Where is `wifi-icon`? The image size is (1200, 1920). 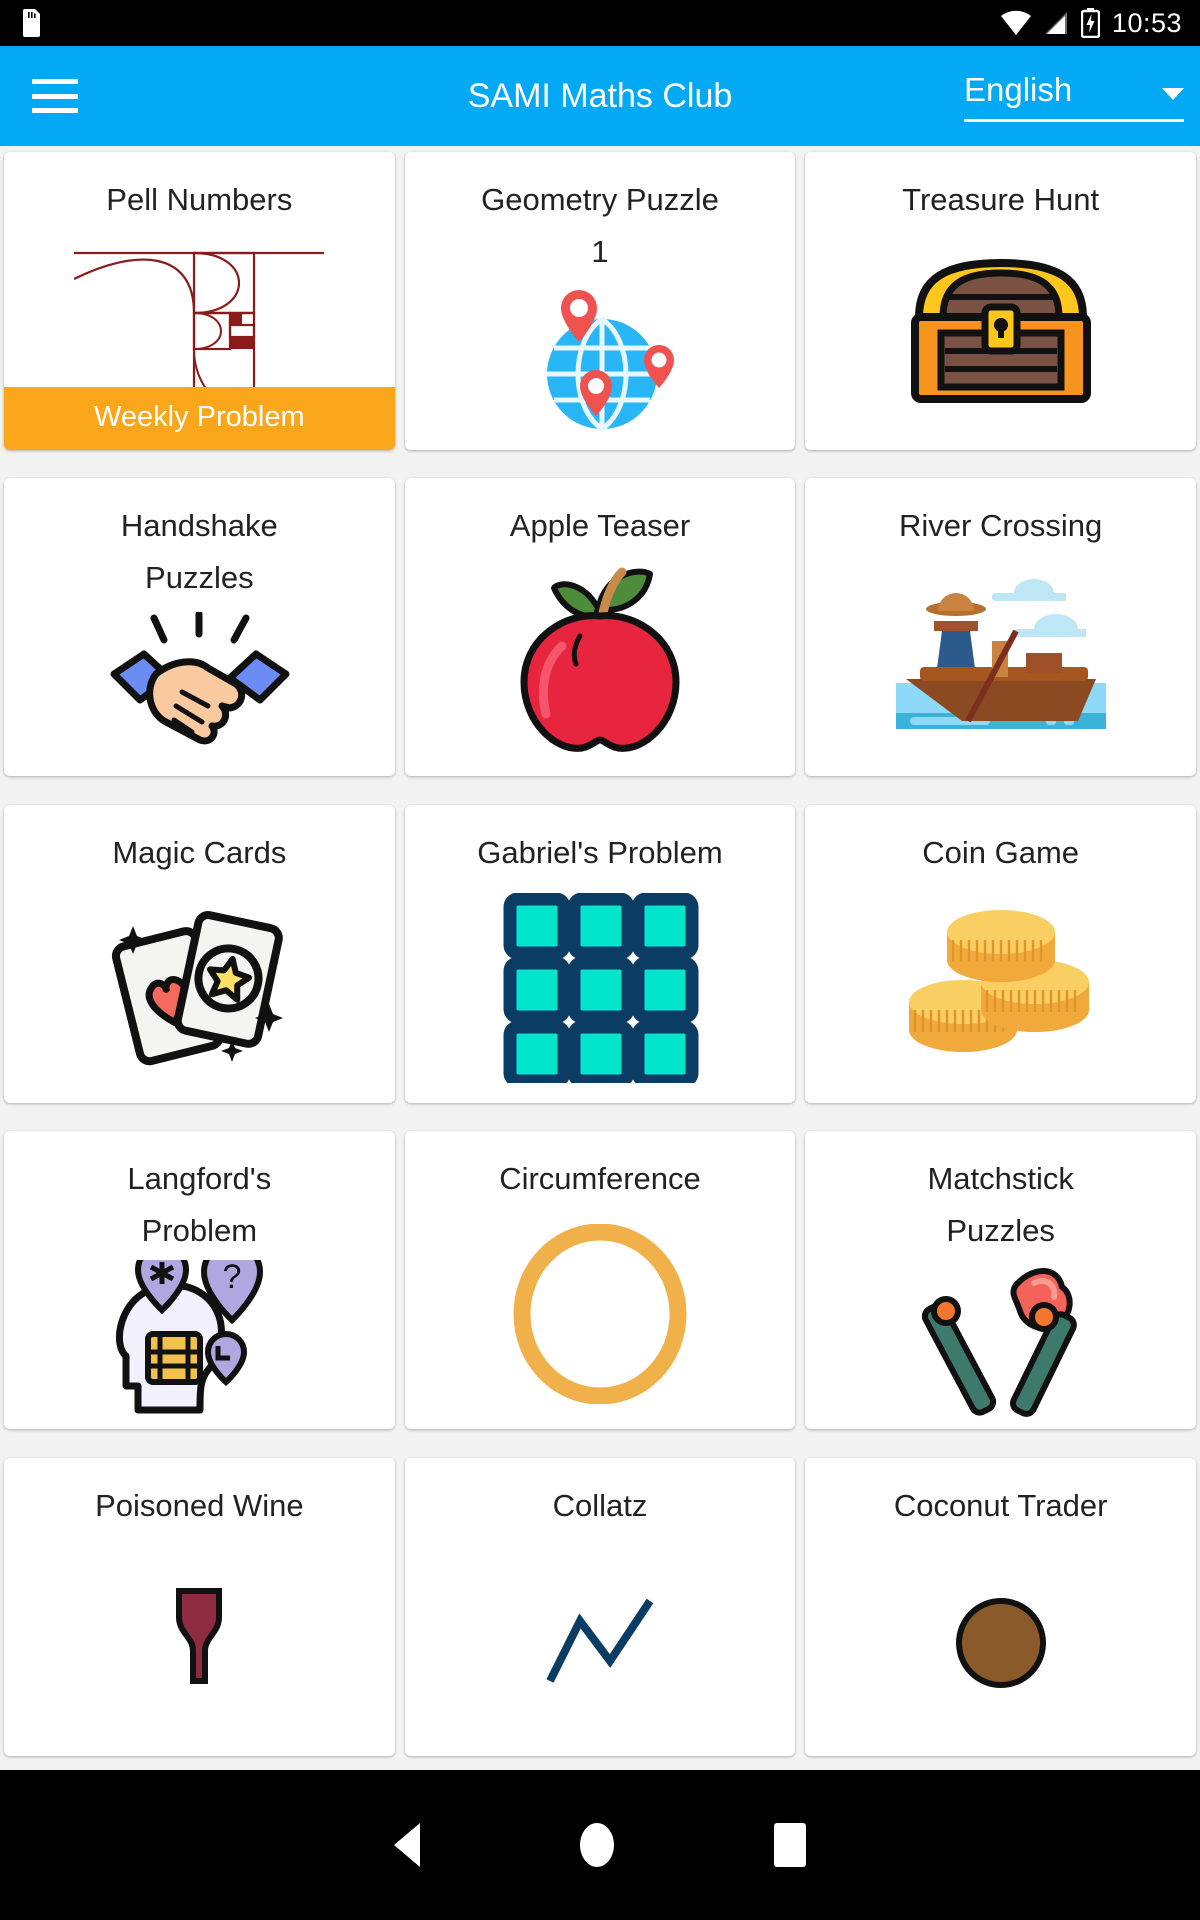
wifi-icon is located at coordinates (1015, 22).